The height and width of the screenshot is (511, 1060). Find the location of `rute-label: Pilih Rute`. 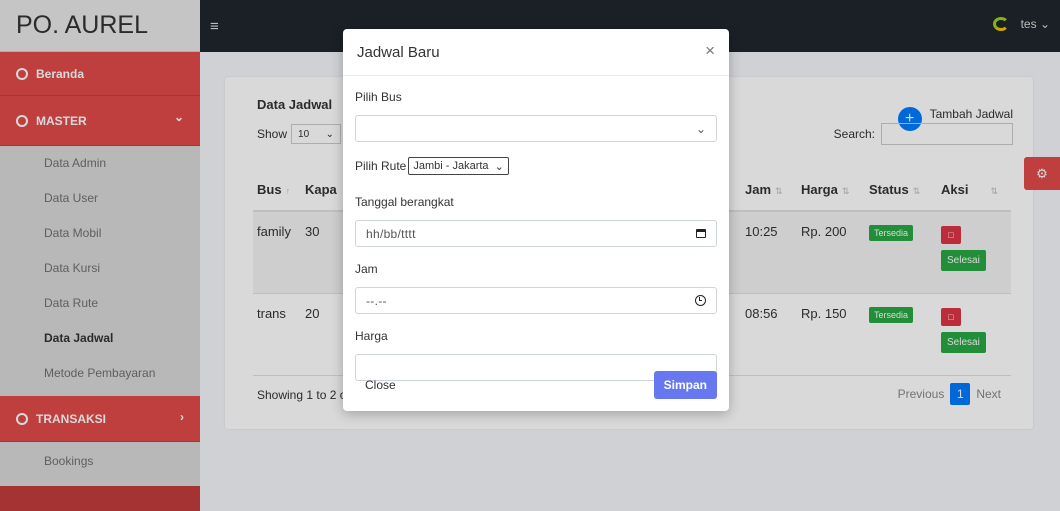

rute-label: Pilih Rute is located at coordinates (381, 166).